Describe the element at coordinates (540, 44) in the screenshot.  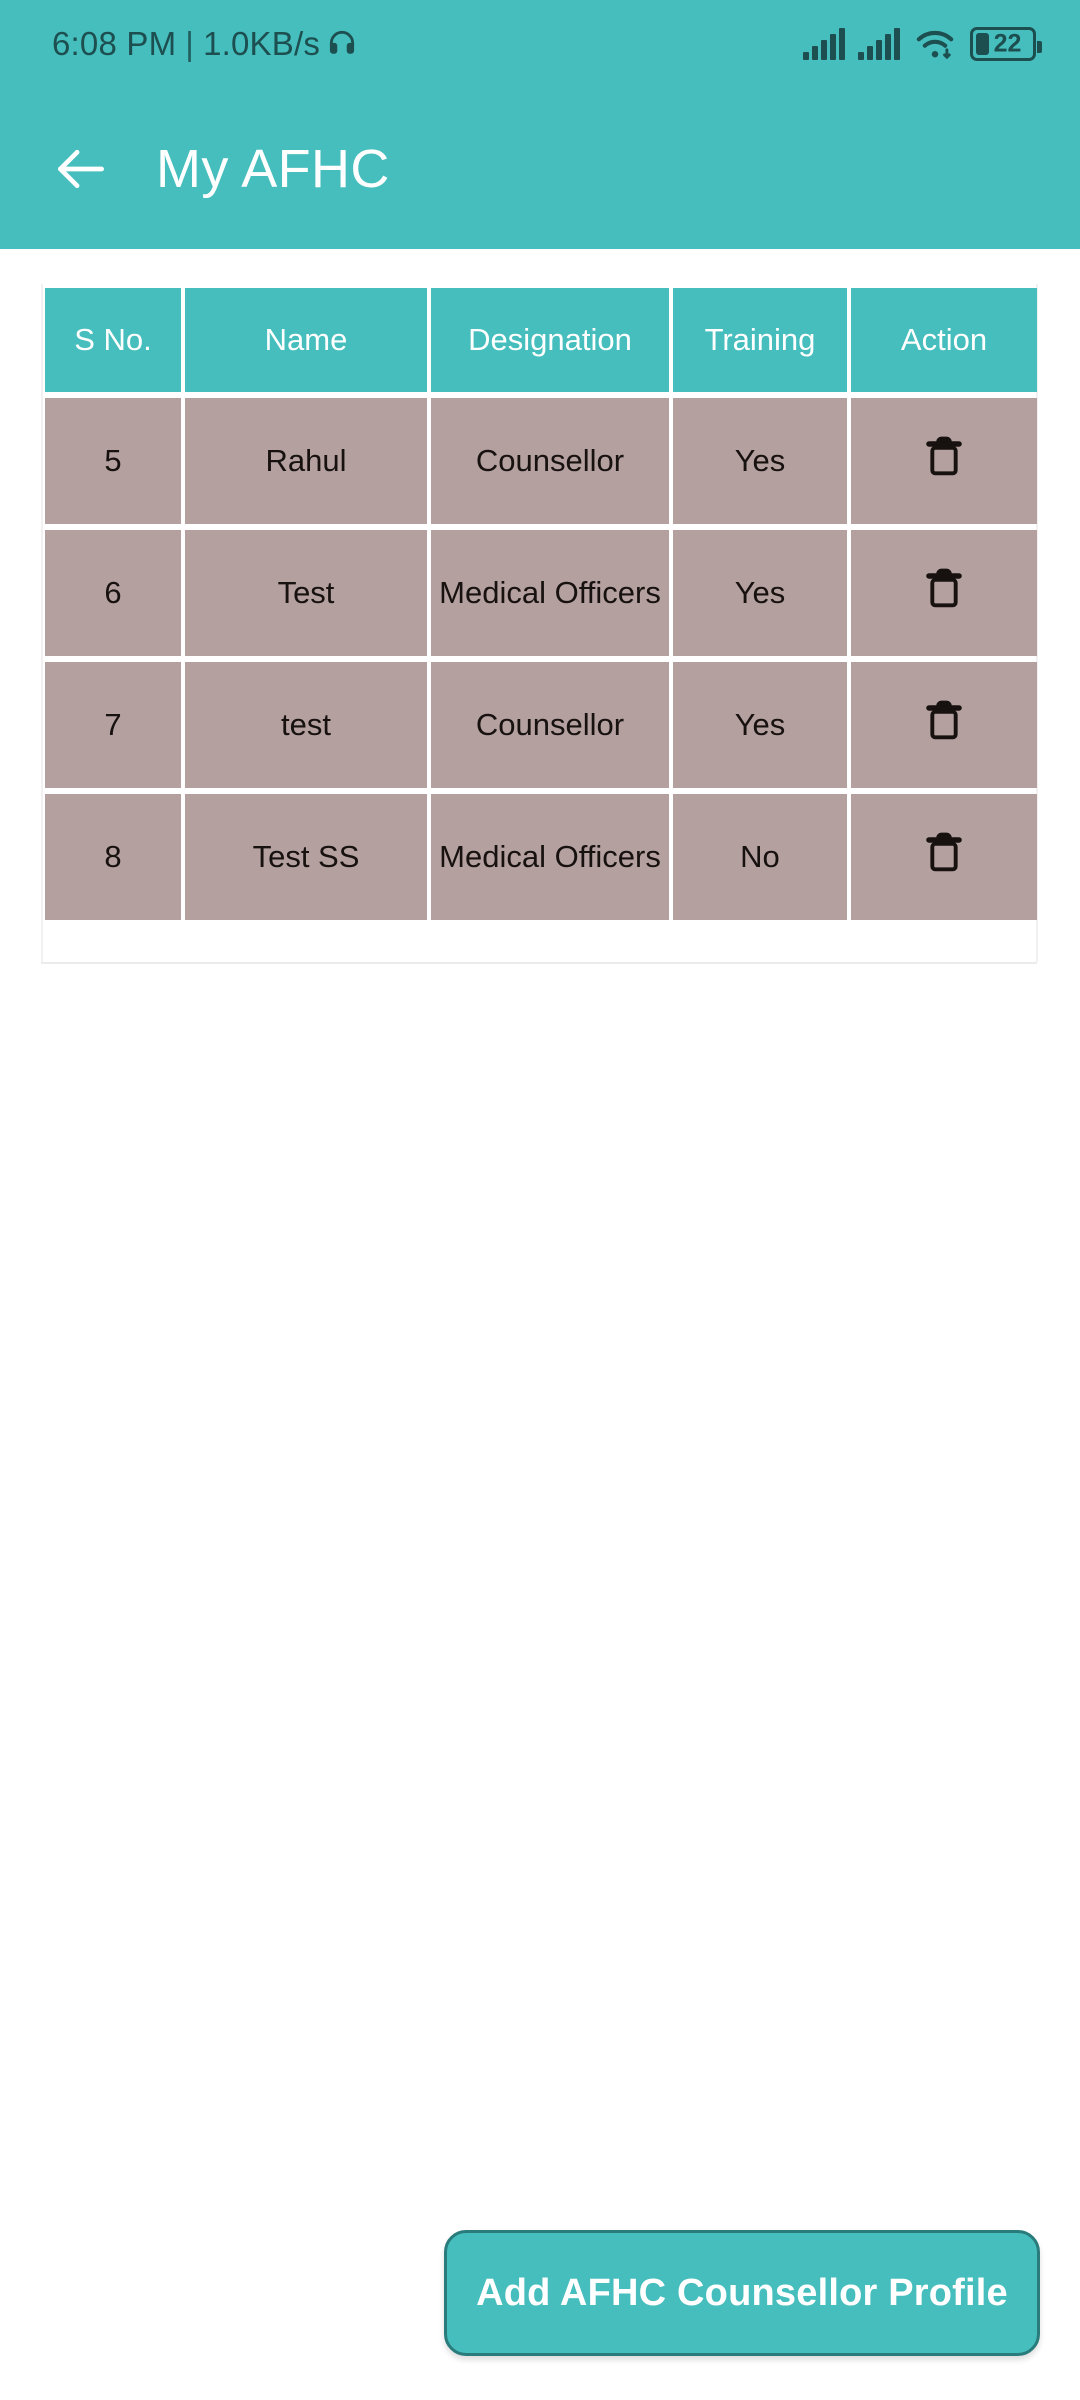
I see `status-bar: 6:08 PM | 1.0KB/s 22` at that location.